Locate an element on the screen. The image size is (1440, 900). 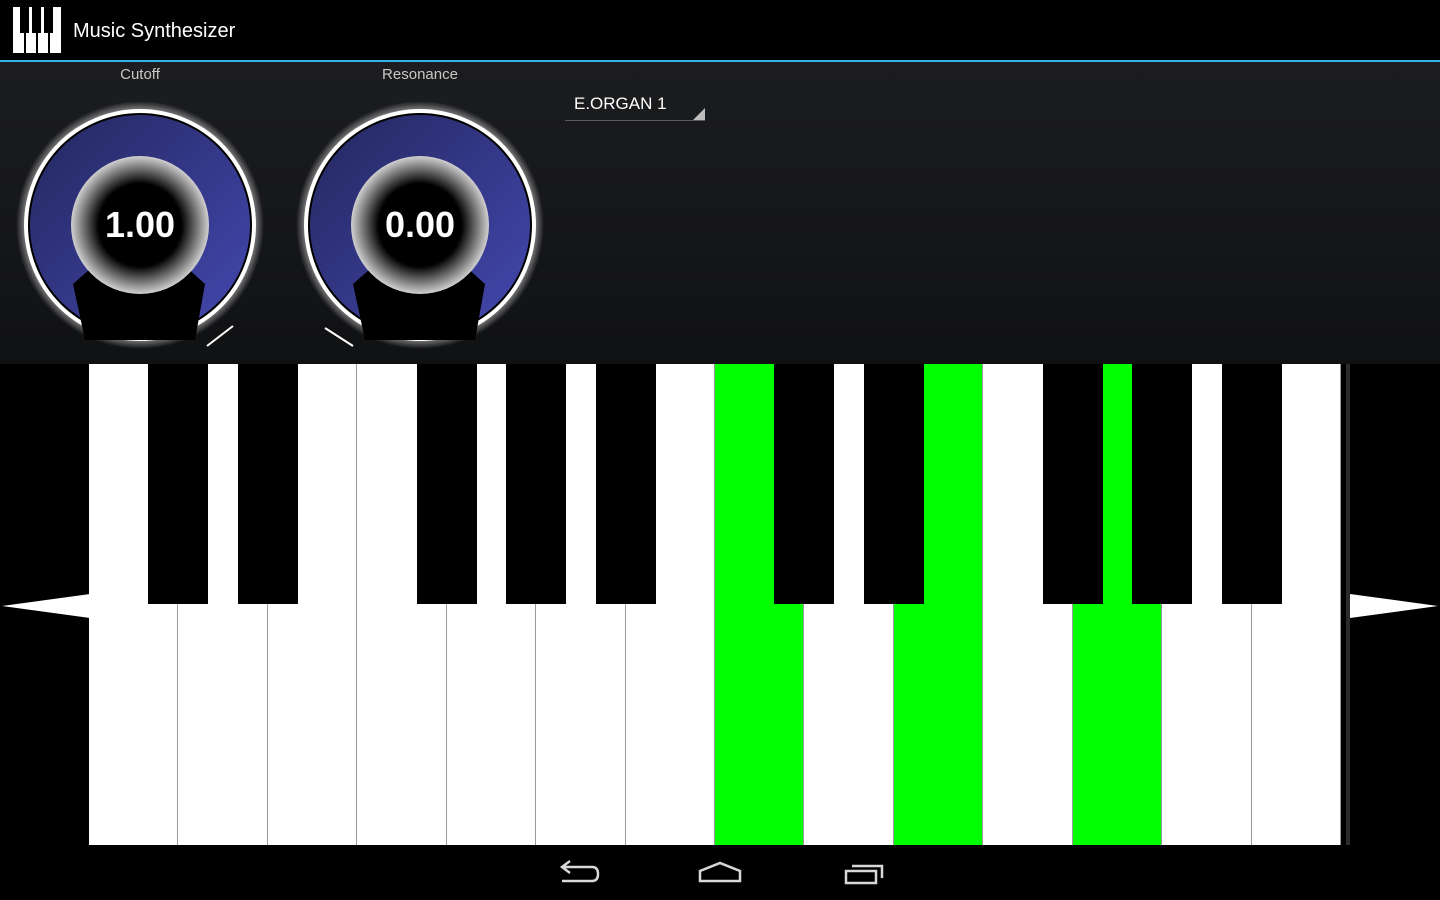
resonance-value: 0.00 is located at coordinates (420, 224).